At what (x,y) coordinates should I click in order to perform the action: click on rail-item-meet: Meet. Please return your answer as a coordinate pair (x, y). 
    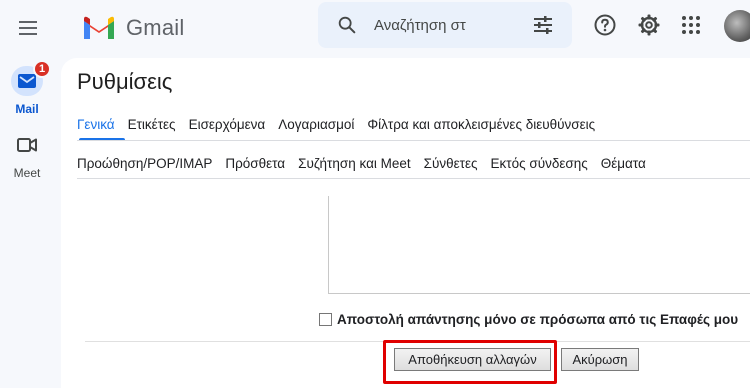
    Looking at the image, I should click on (27, 155).